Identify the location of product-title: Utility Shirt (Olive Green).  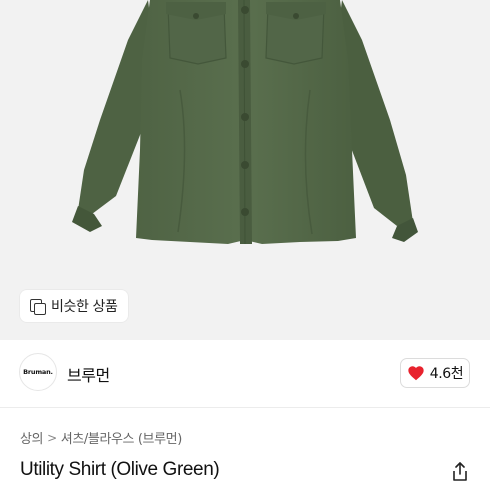
(120, 469).